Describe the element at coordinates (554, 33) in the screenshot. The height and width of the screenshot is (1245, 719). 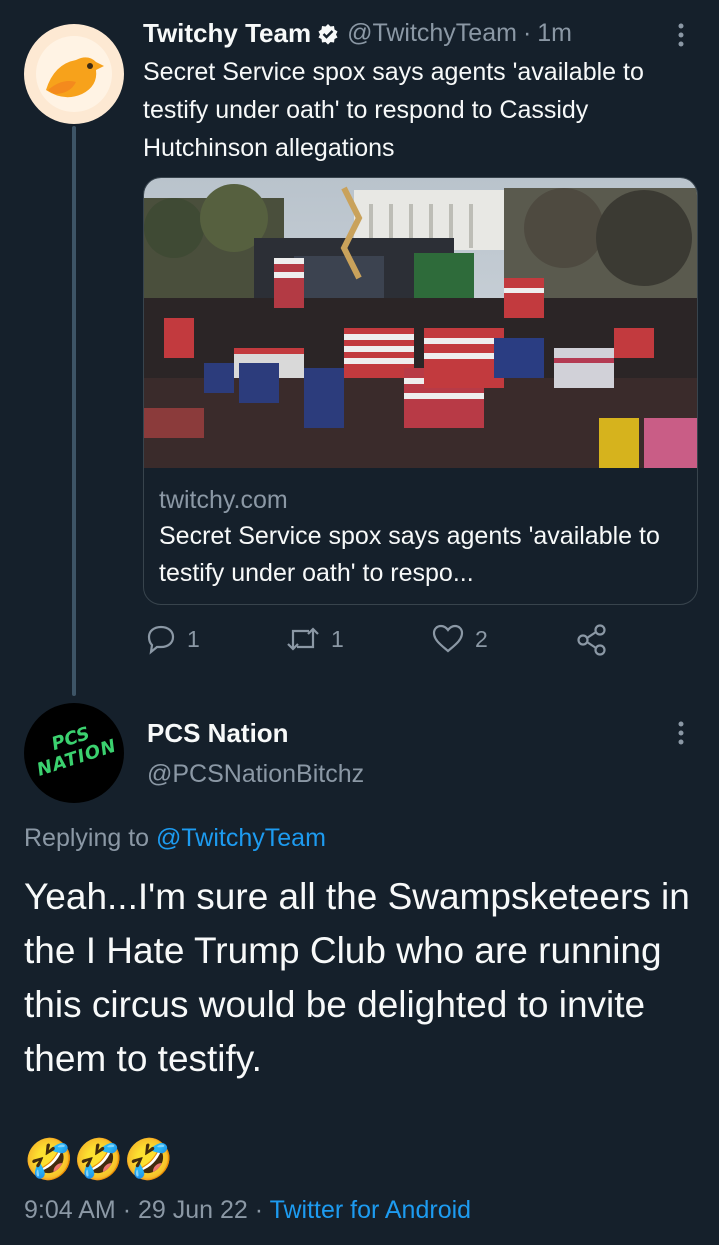
I see `tweet-time: 1m` at that location.